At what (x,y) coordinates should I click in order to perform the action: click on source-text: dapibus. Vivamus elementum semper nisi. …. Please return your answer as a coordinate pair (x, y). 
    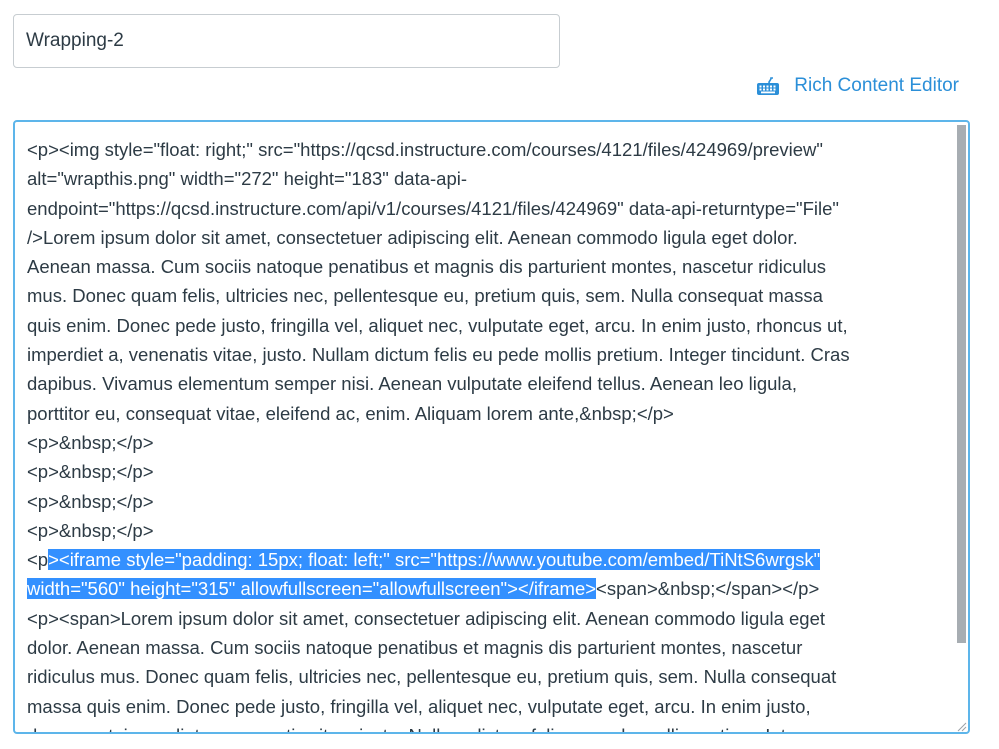
    Looking at the image, I should click on (412, 384).